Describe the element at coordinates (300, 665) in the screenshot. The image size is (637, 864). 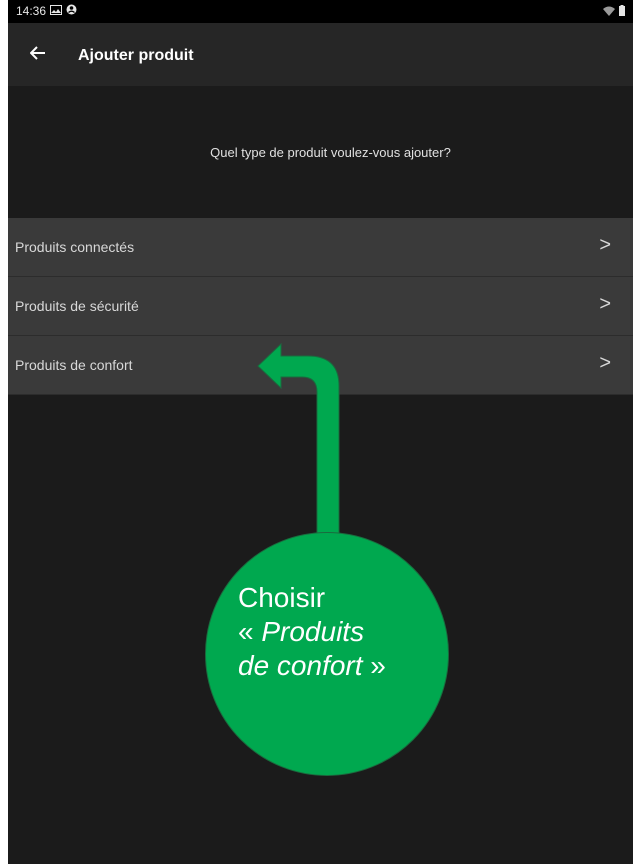
I see `callout-confort-words: de confort` at that location.